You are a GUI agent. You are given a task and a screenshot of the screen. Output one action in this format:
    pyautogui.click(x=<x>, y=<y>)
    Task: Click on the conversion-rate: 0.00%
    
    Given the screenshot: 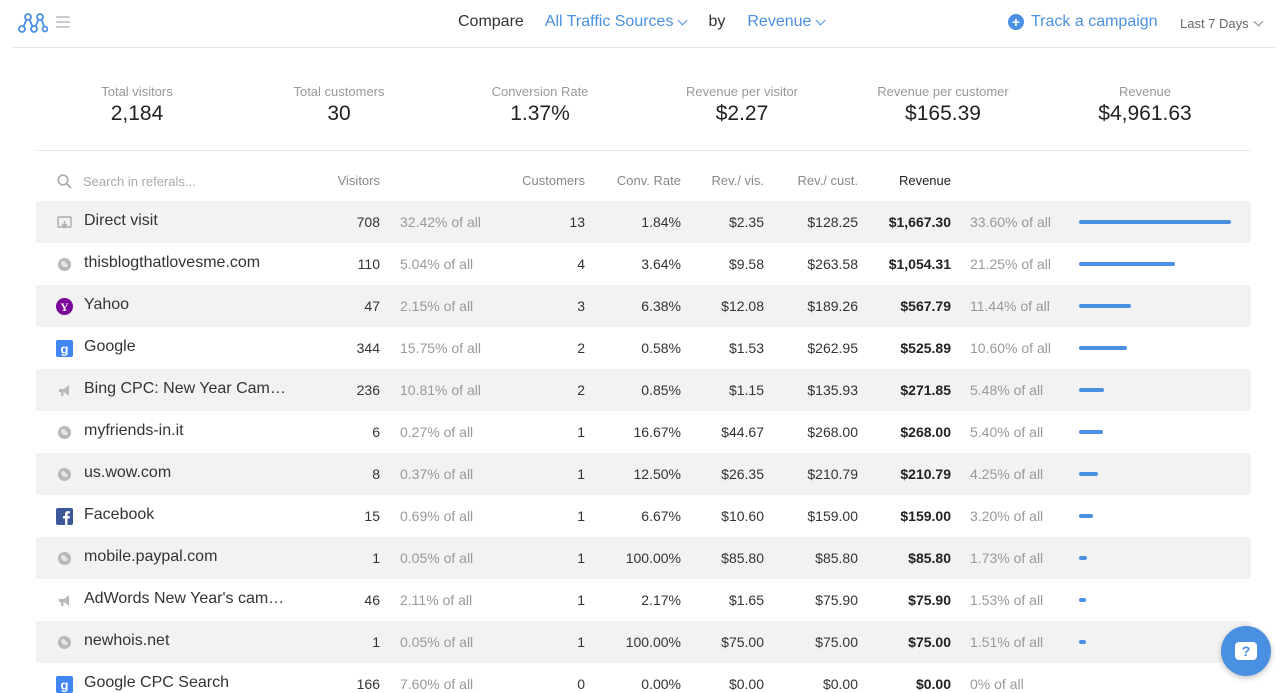 What is the action you would take?
    pyautogui.click(x=661, y=684)
    